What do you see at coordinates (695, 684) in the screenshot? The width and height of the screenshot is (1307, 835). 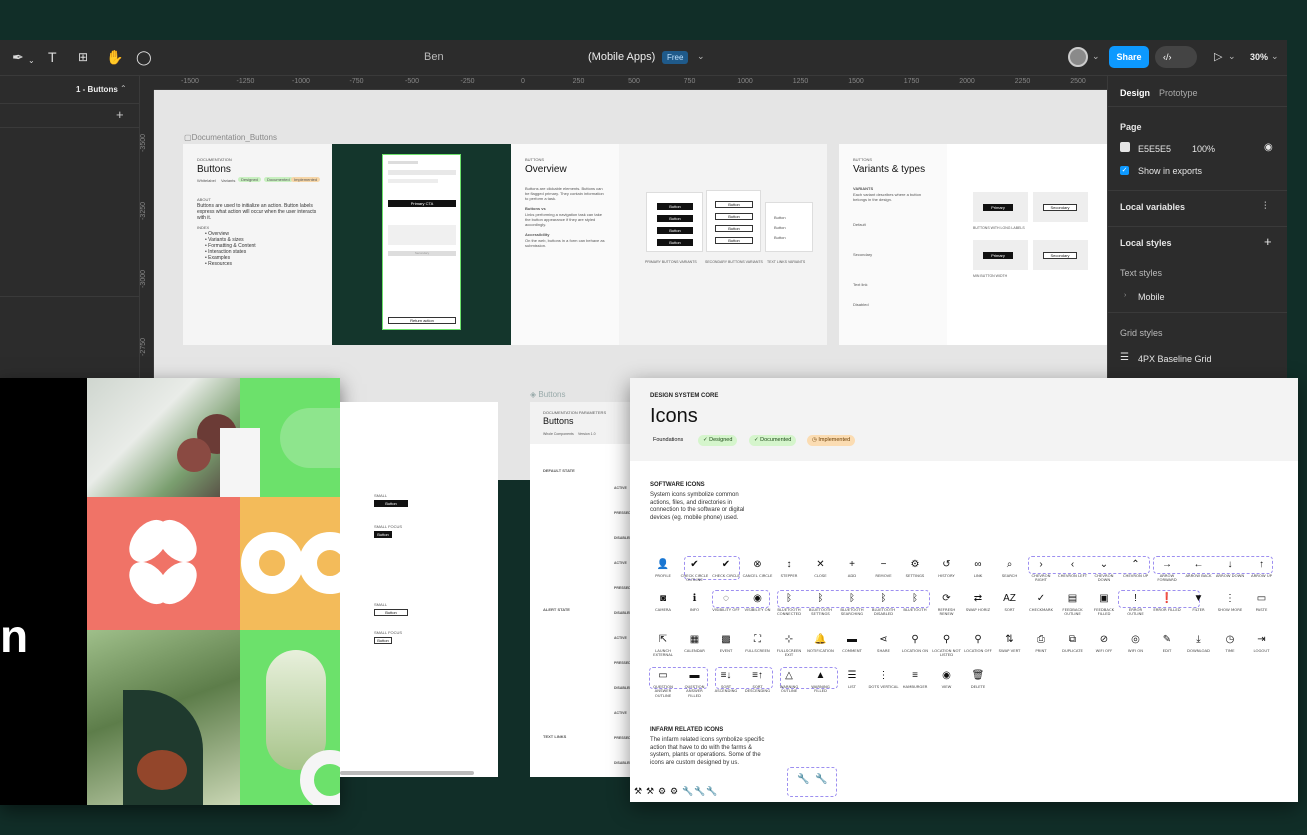 I see `icon-cell: ▬ QUESTION ANSWER FILLED` at bounding box center [695, 684].